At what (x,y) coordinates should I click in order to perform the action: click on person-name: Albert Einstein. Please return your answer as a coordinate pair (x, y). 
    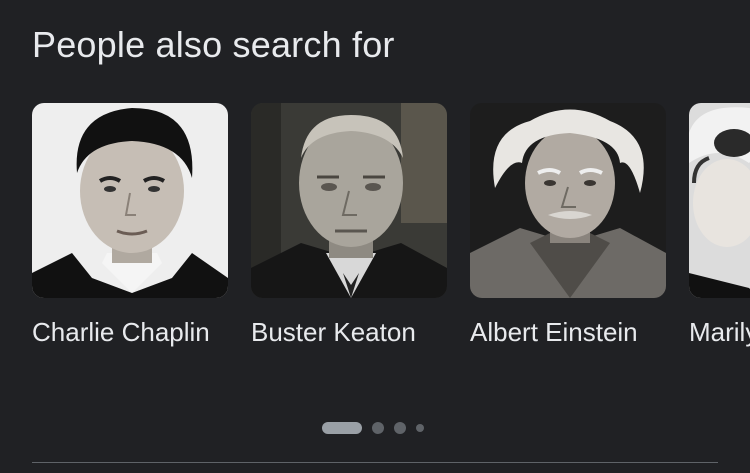
    Looking at the image, I should click on (568, 332).